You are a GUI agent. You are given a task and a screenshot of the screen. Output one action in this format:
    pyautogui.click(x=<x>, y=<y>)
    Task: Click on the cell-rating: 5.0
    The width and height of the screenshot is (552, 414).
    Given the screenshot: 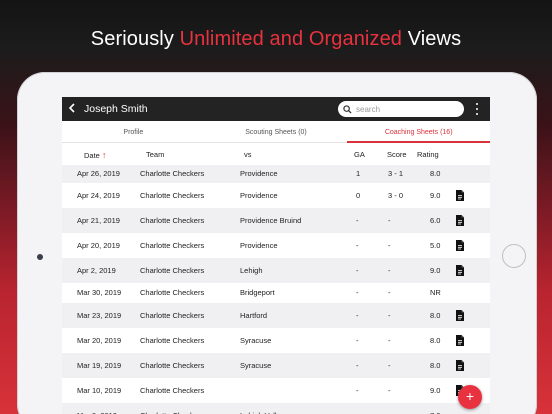 What is the action you would take?
    pyautogui.click(x=435, y=245)
    